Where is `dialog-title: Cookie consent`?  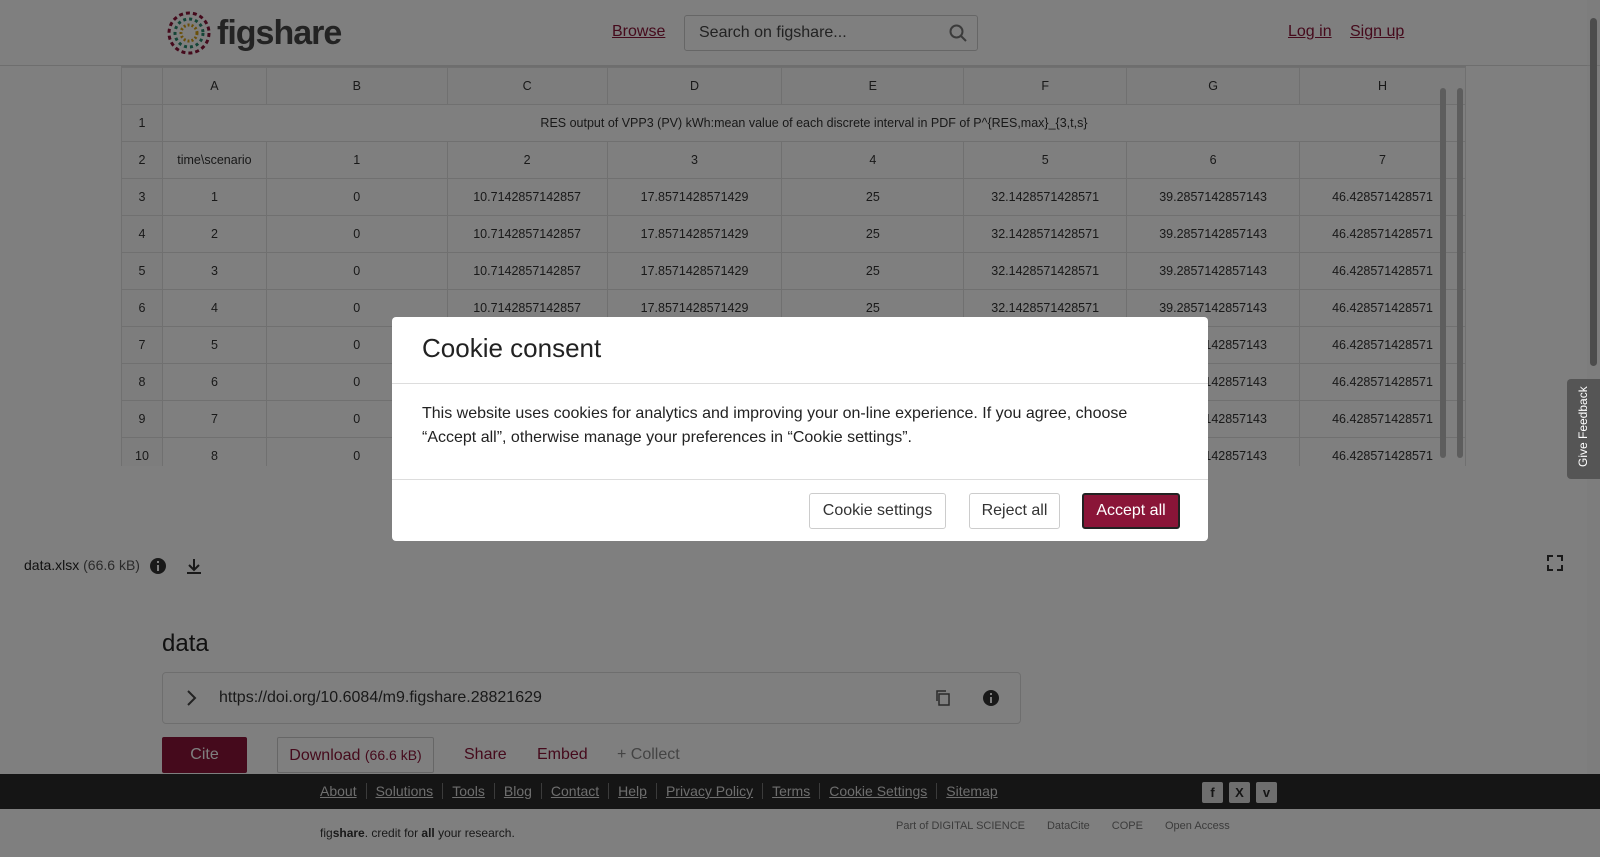 dialog-title: Cookie consent is located at coordinates (512, 348).